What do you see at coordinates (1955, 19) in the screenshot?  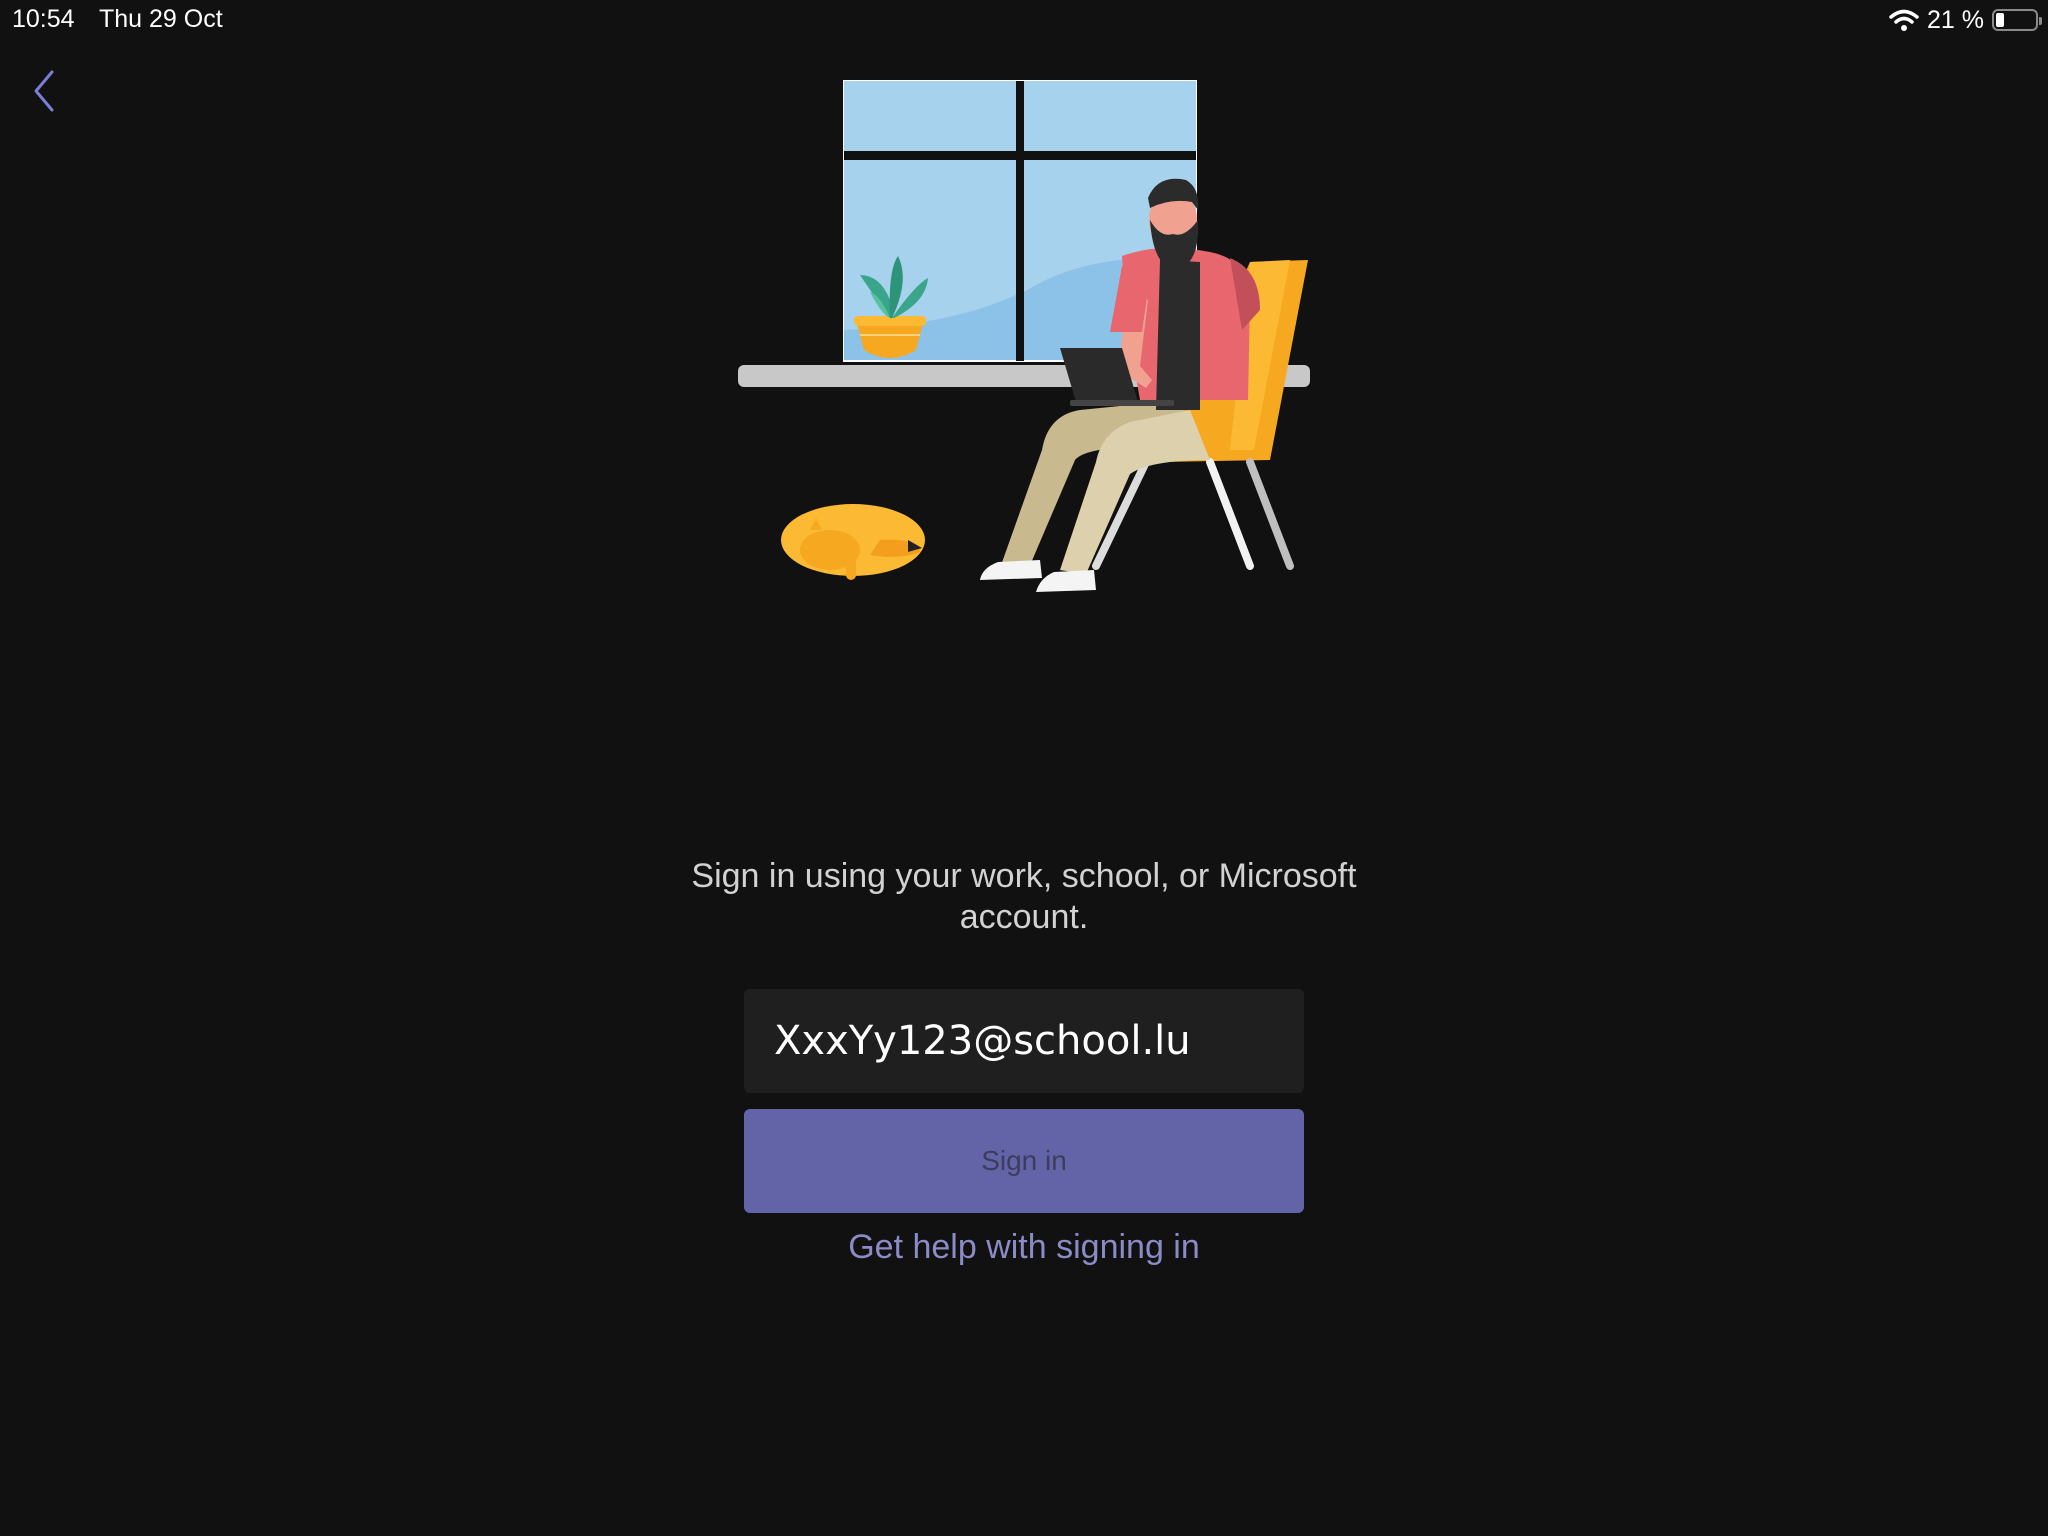 I see `battery-percentage: 21 %` at bounding box center [1955, 19].